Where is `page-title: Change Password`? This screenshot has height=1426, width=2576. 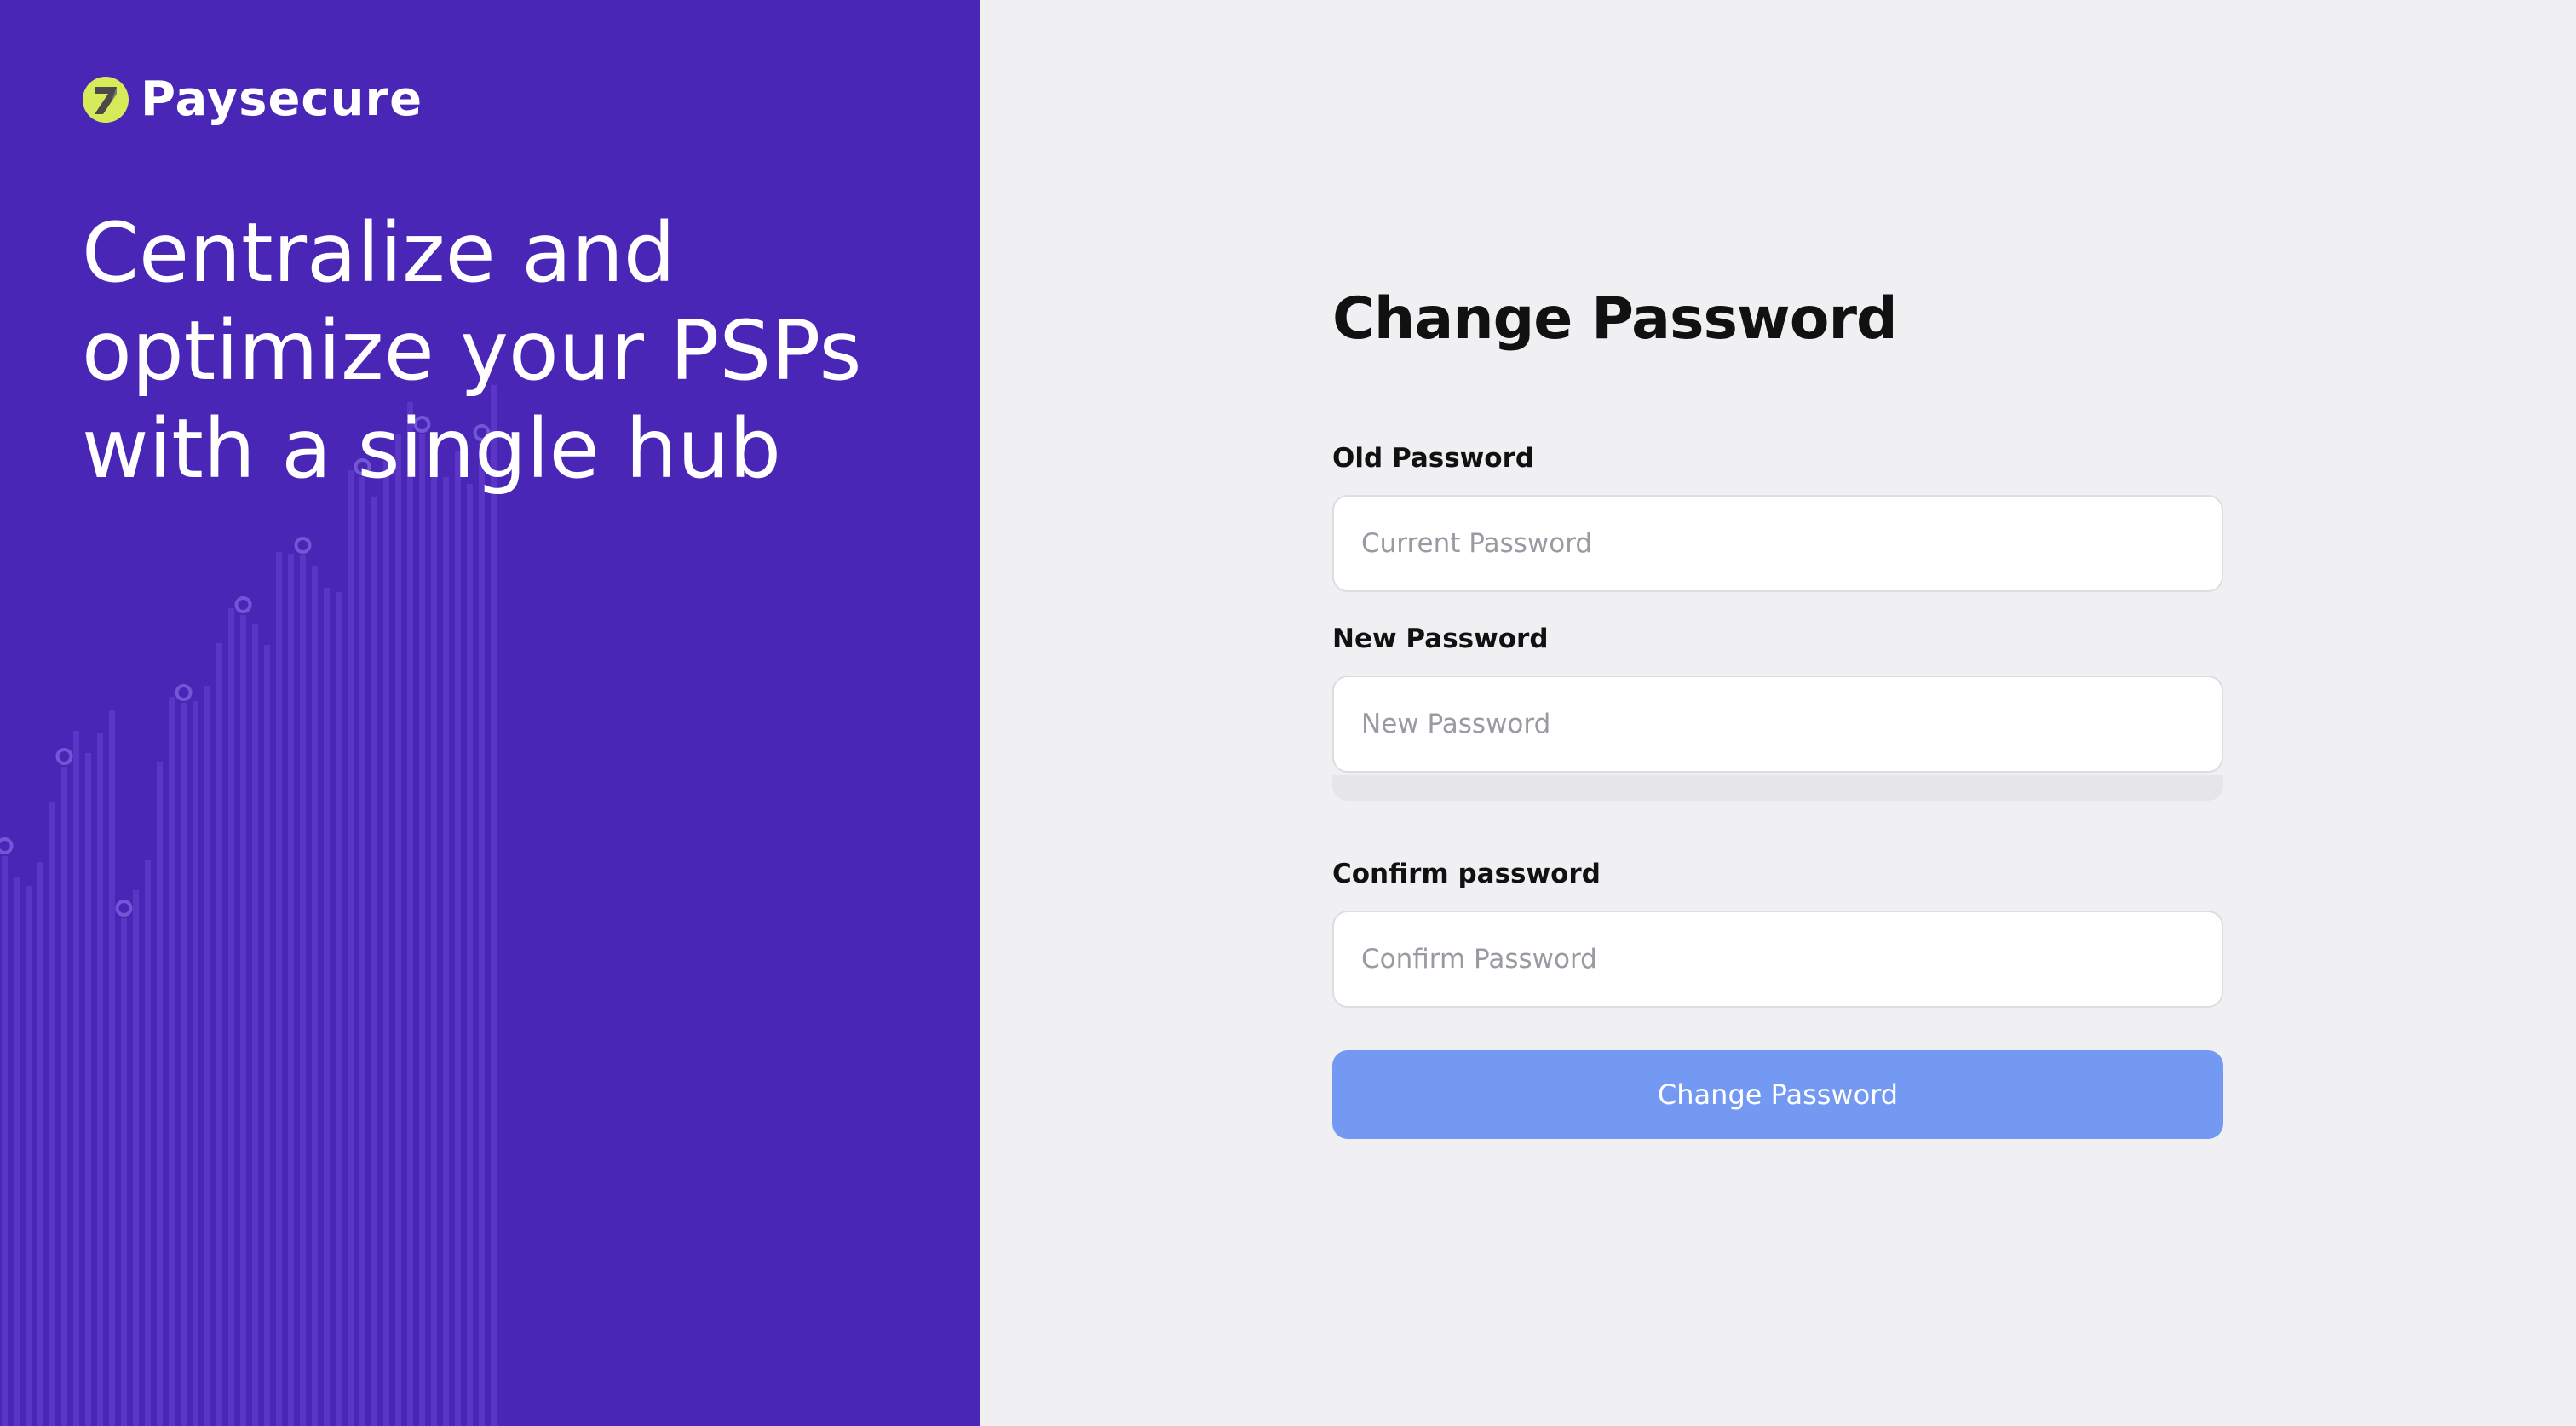 page-title: Change Password is located at coordinates (1615, 319).